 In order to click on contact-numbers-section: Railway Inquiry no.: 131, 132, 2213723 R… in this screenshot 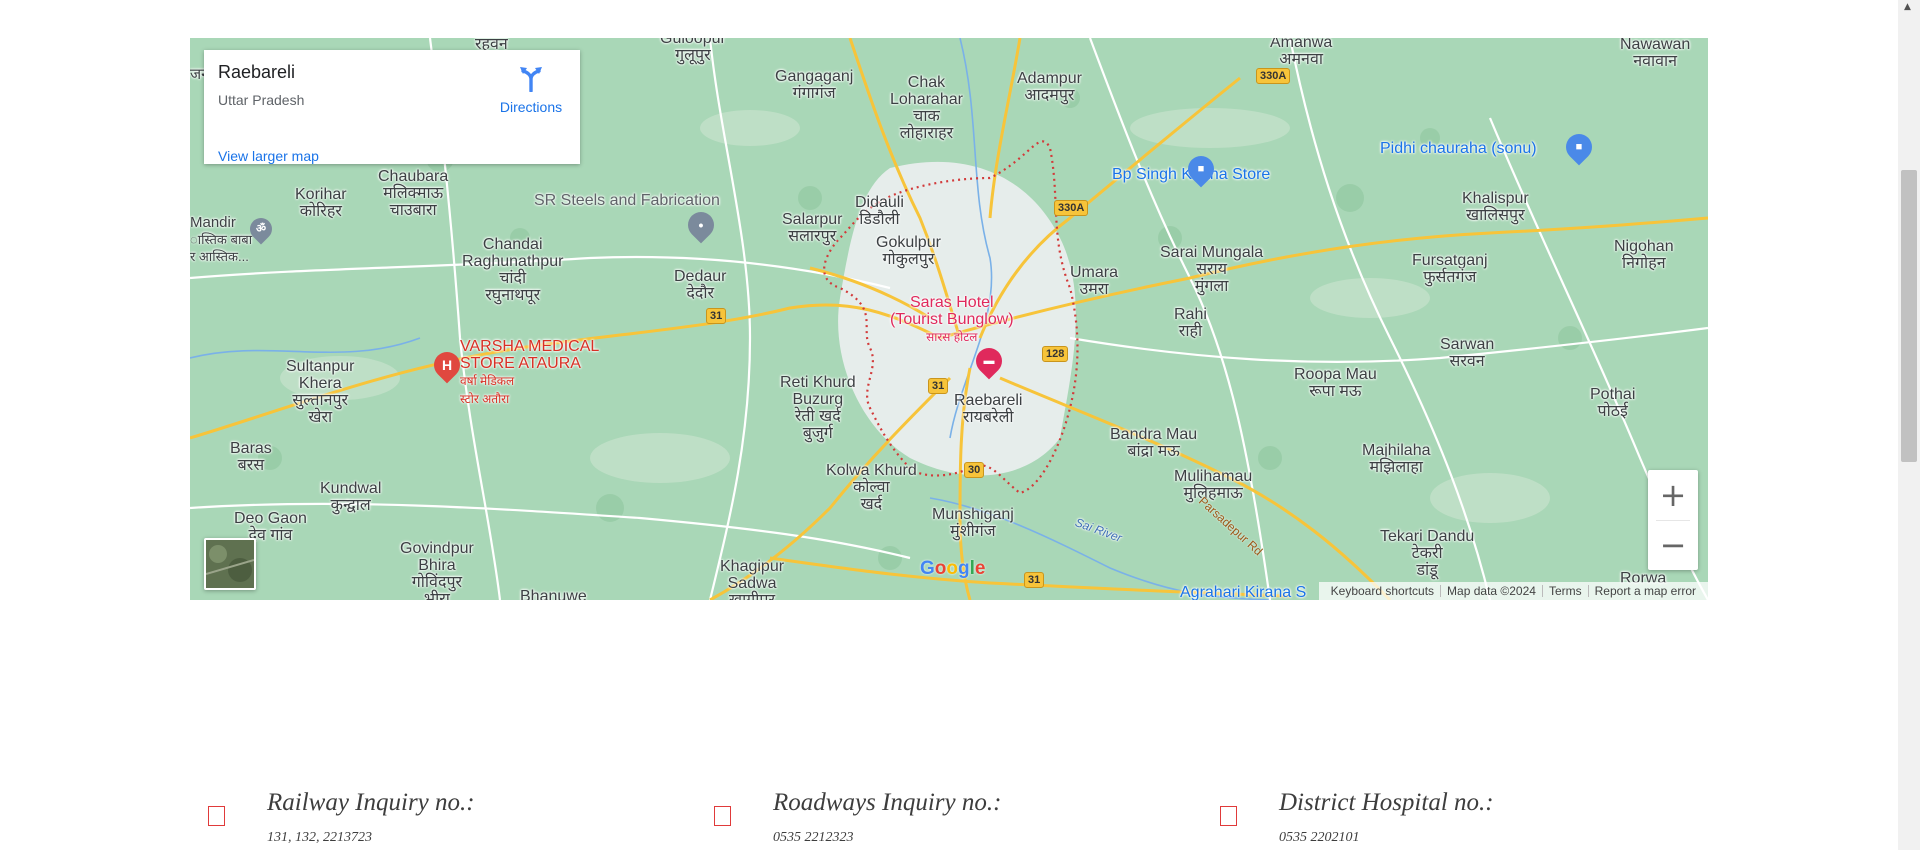, I will do `click(949, 815)`.